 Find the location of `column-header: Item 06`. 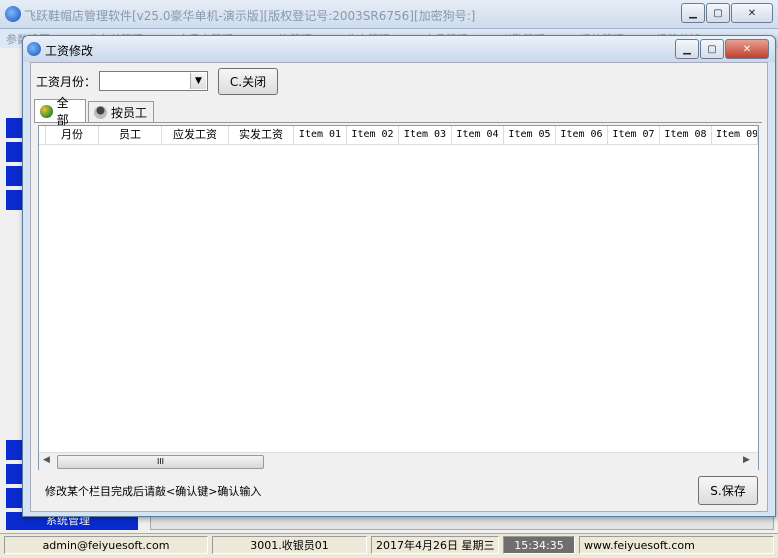

column-header: Item 06 is located at coordinates (582, 135).